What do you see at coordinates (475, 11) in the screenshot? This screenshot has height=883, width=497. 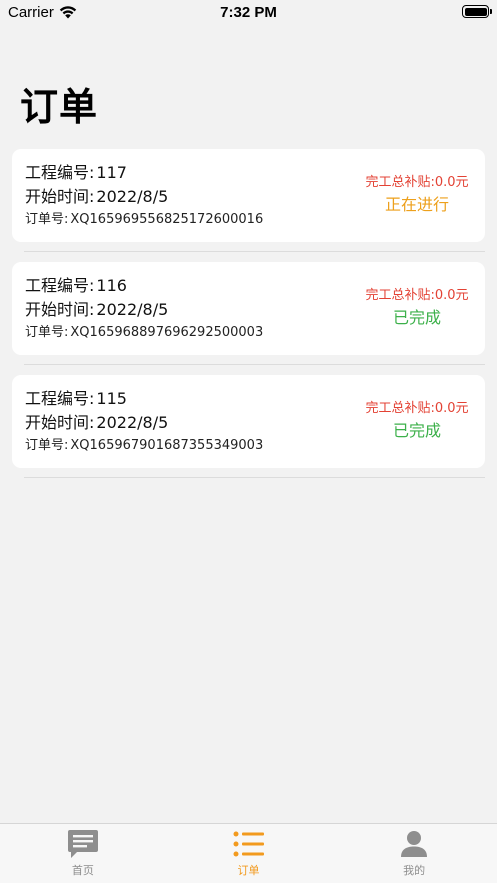 I see `battery-icon` at bounding box center [475, 11].